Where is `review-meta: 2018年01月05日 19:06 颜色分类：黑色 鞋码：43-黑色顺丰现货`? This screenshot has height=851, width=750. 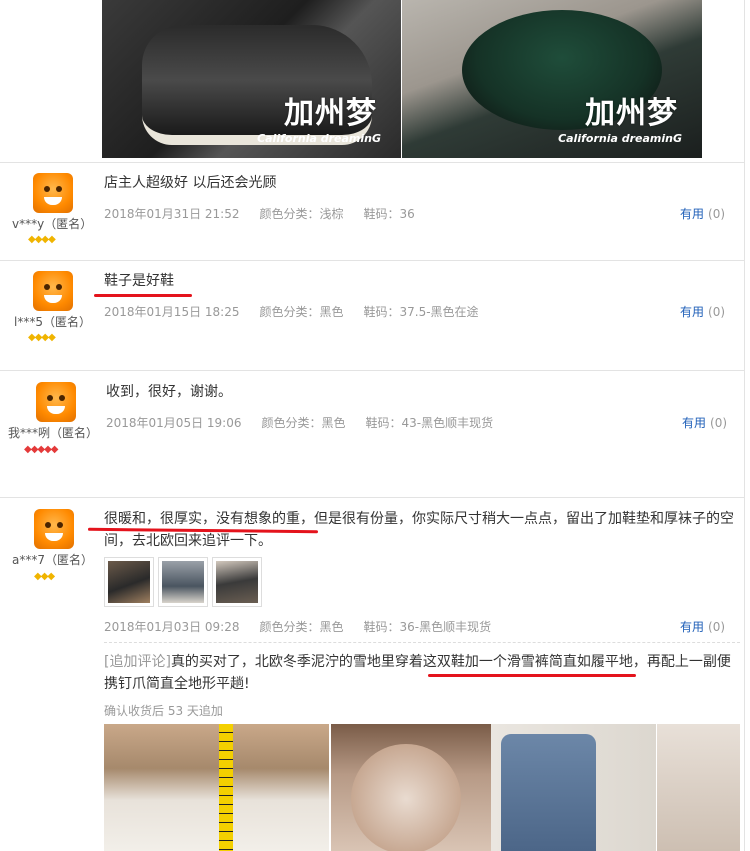
review-meta: 2018年01月05日 19:06 颜色分类：黑色 鞋码：43-黑色顺丰现货 is located at coordinates (309, 422).